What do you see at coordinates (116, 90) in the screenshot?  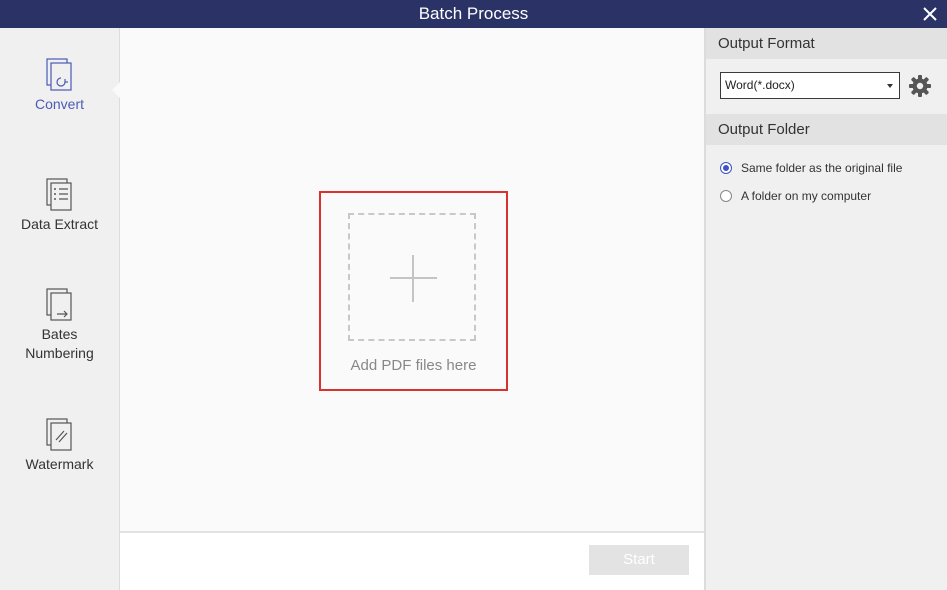 I see `active-item-pointer` at bounding box center [116, 90].